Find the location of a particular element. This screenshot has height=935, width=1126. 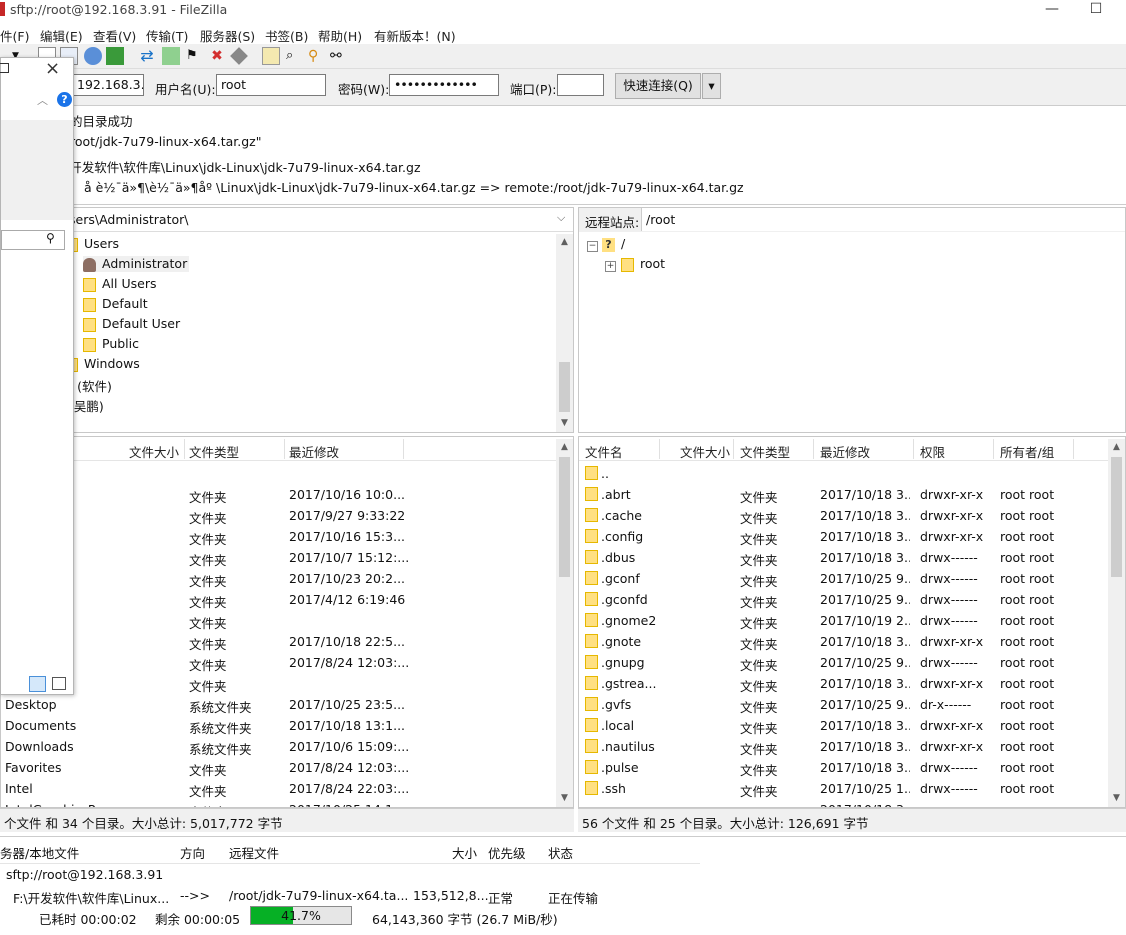

refresh-icon: ⇄ is located at coordinates (147, 56).